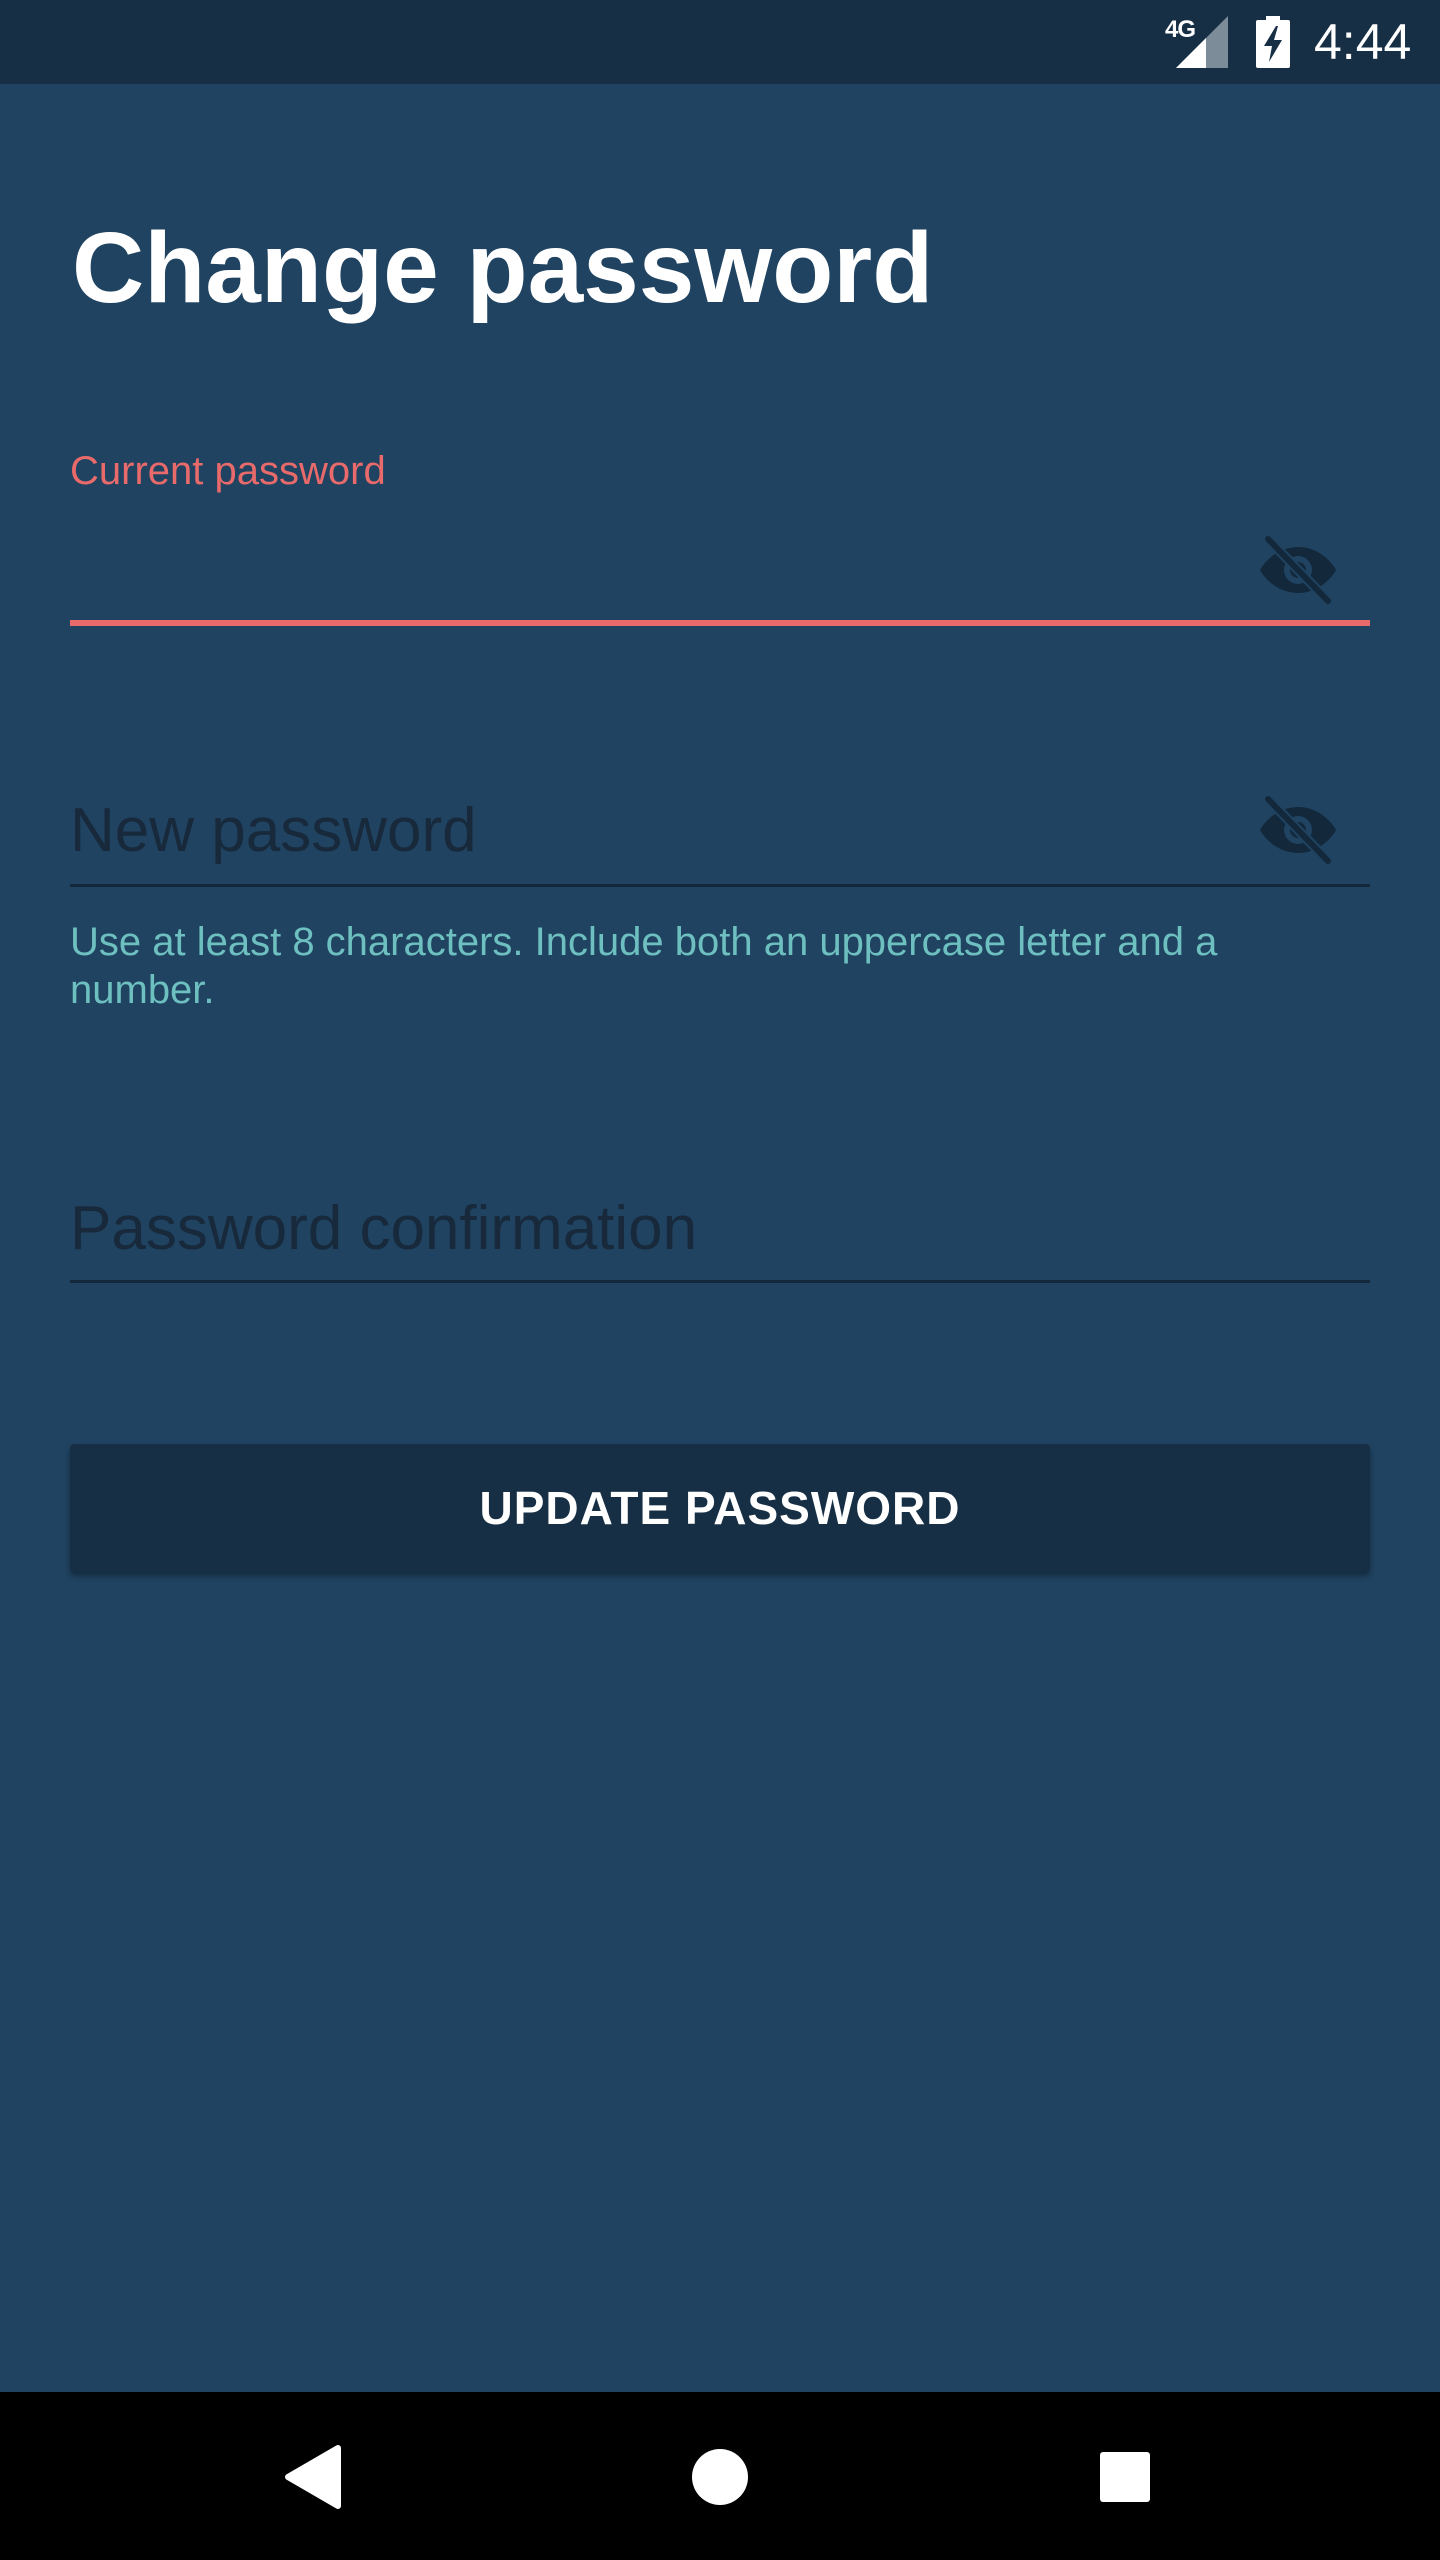 This screenshot has width=1440, height=2560. What do you see at coordinates (650, 570) in the screenshot?
I see `current-password-input` at bounding box center [650, 570].